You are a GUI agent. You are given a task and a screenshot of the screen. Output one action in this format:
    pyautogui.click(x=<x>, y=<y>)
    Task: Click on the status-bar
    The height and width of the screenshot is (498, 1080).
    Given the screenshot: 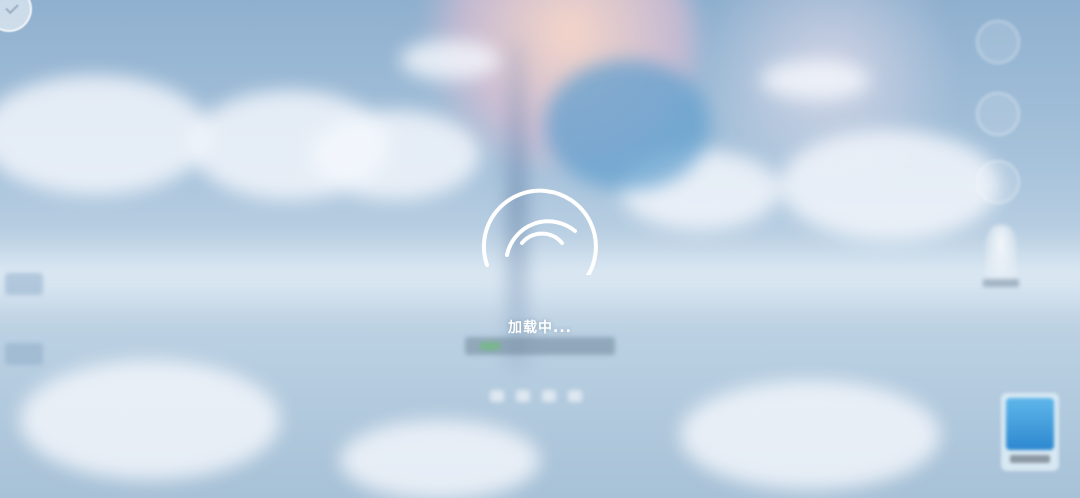 What is the action you would take?
    pyautogui.click(x=540, y=346)
    